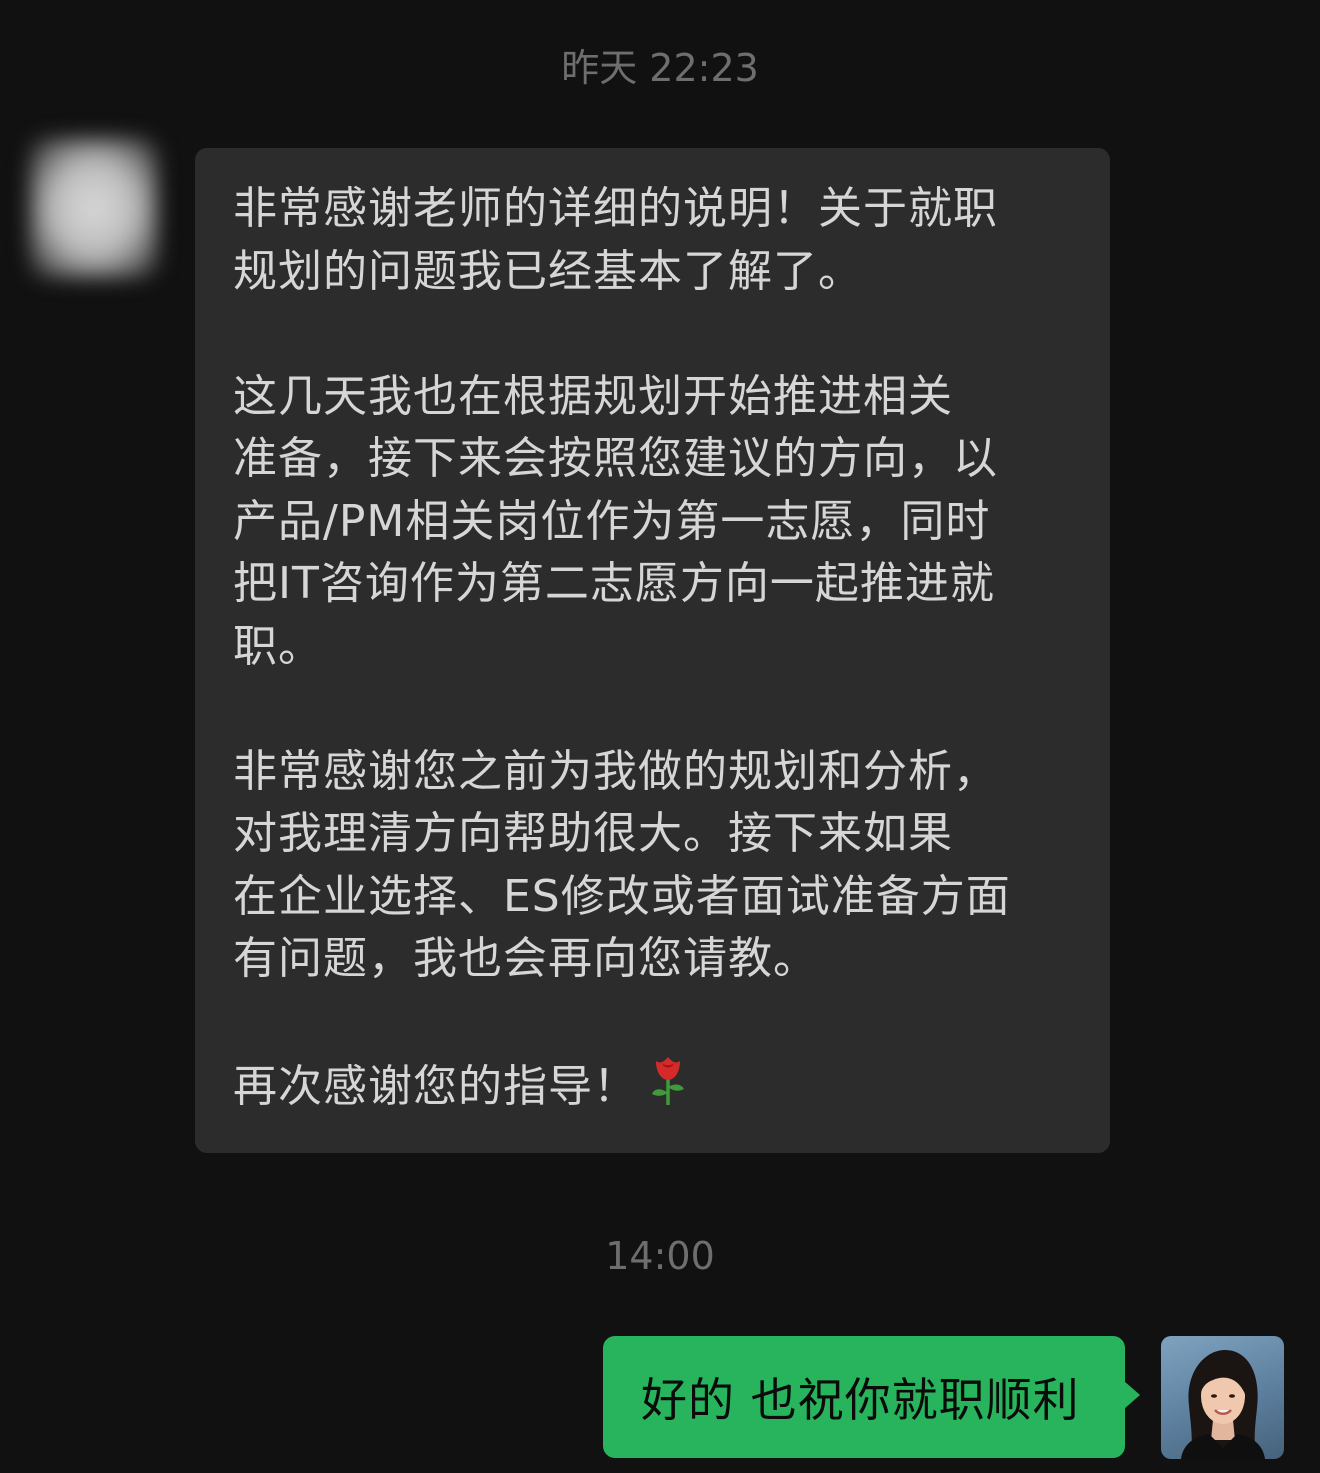 This screenshot has width=1320, height=1473. Describe the element at coordinates (660, 1256) in the screenshot. I see `timestamp-today: 14:00` at that location.